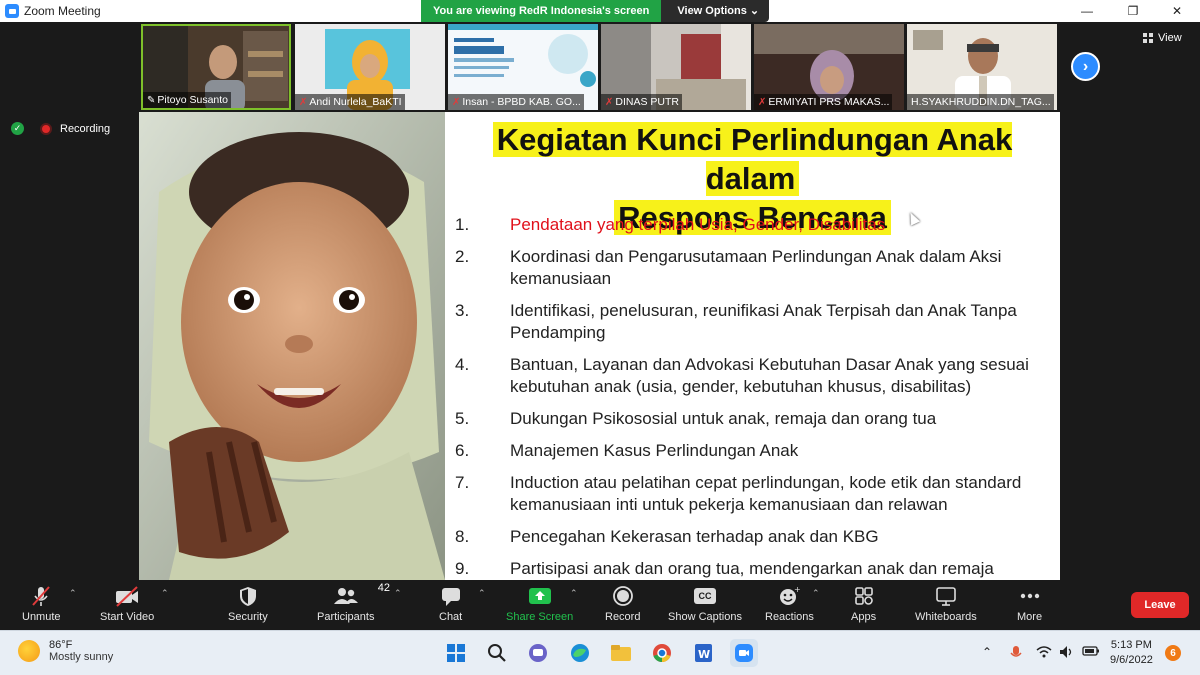 The image size is (1200, 675). I want to click on view-button: View, so click(1162, 38).